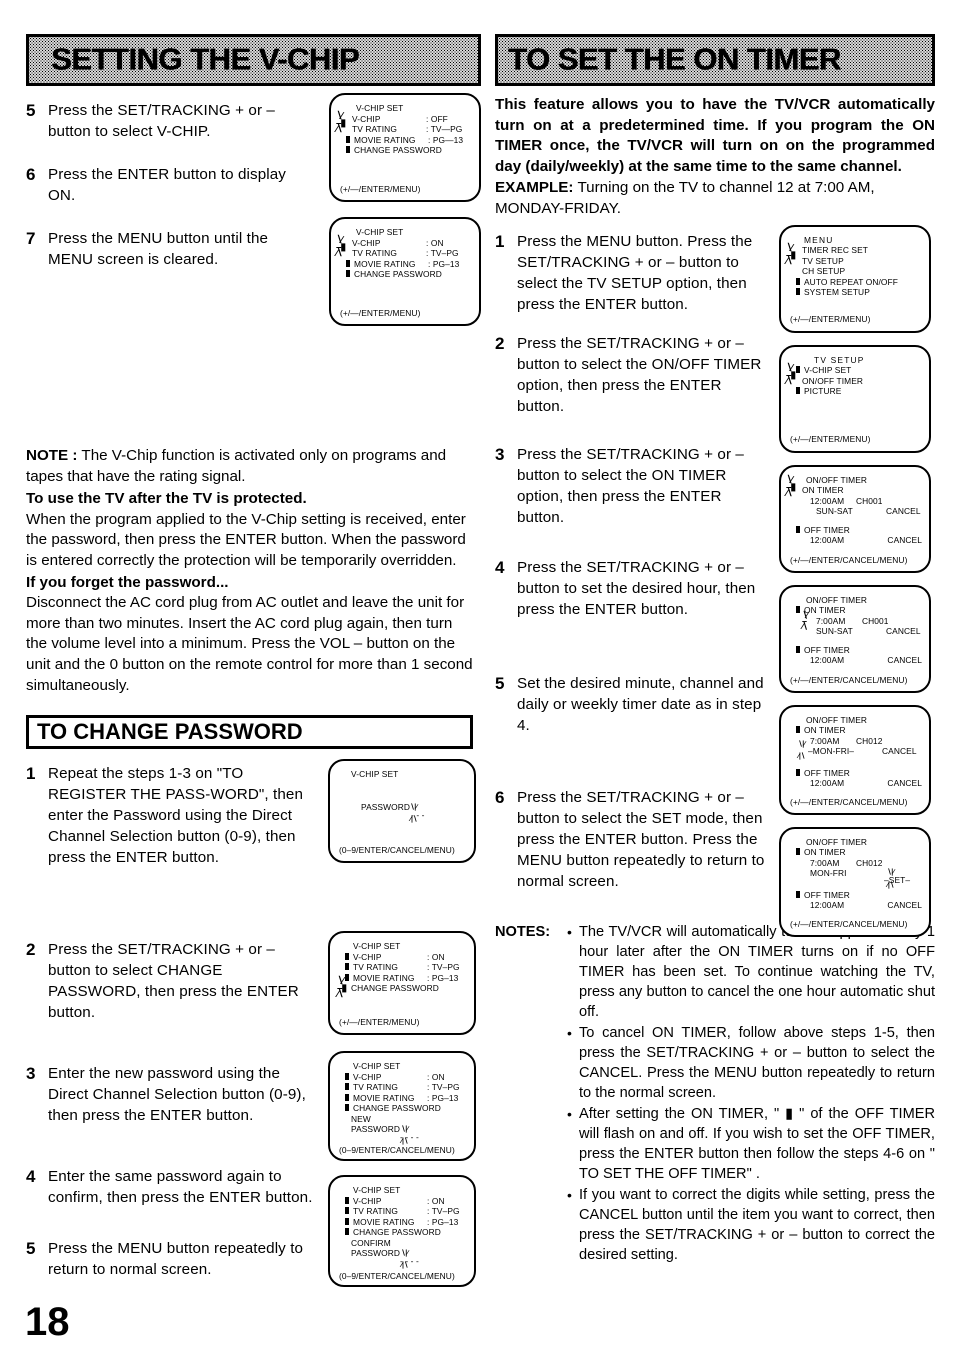  Describe the element at coordinates (405, 129) in the screenshot. I see `osd-row: TV RATING : TV—PG` at that location.